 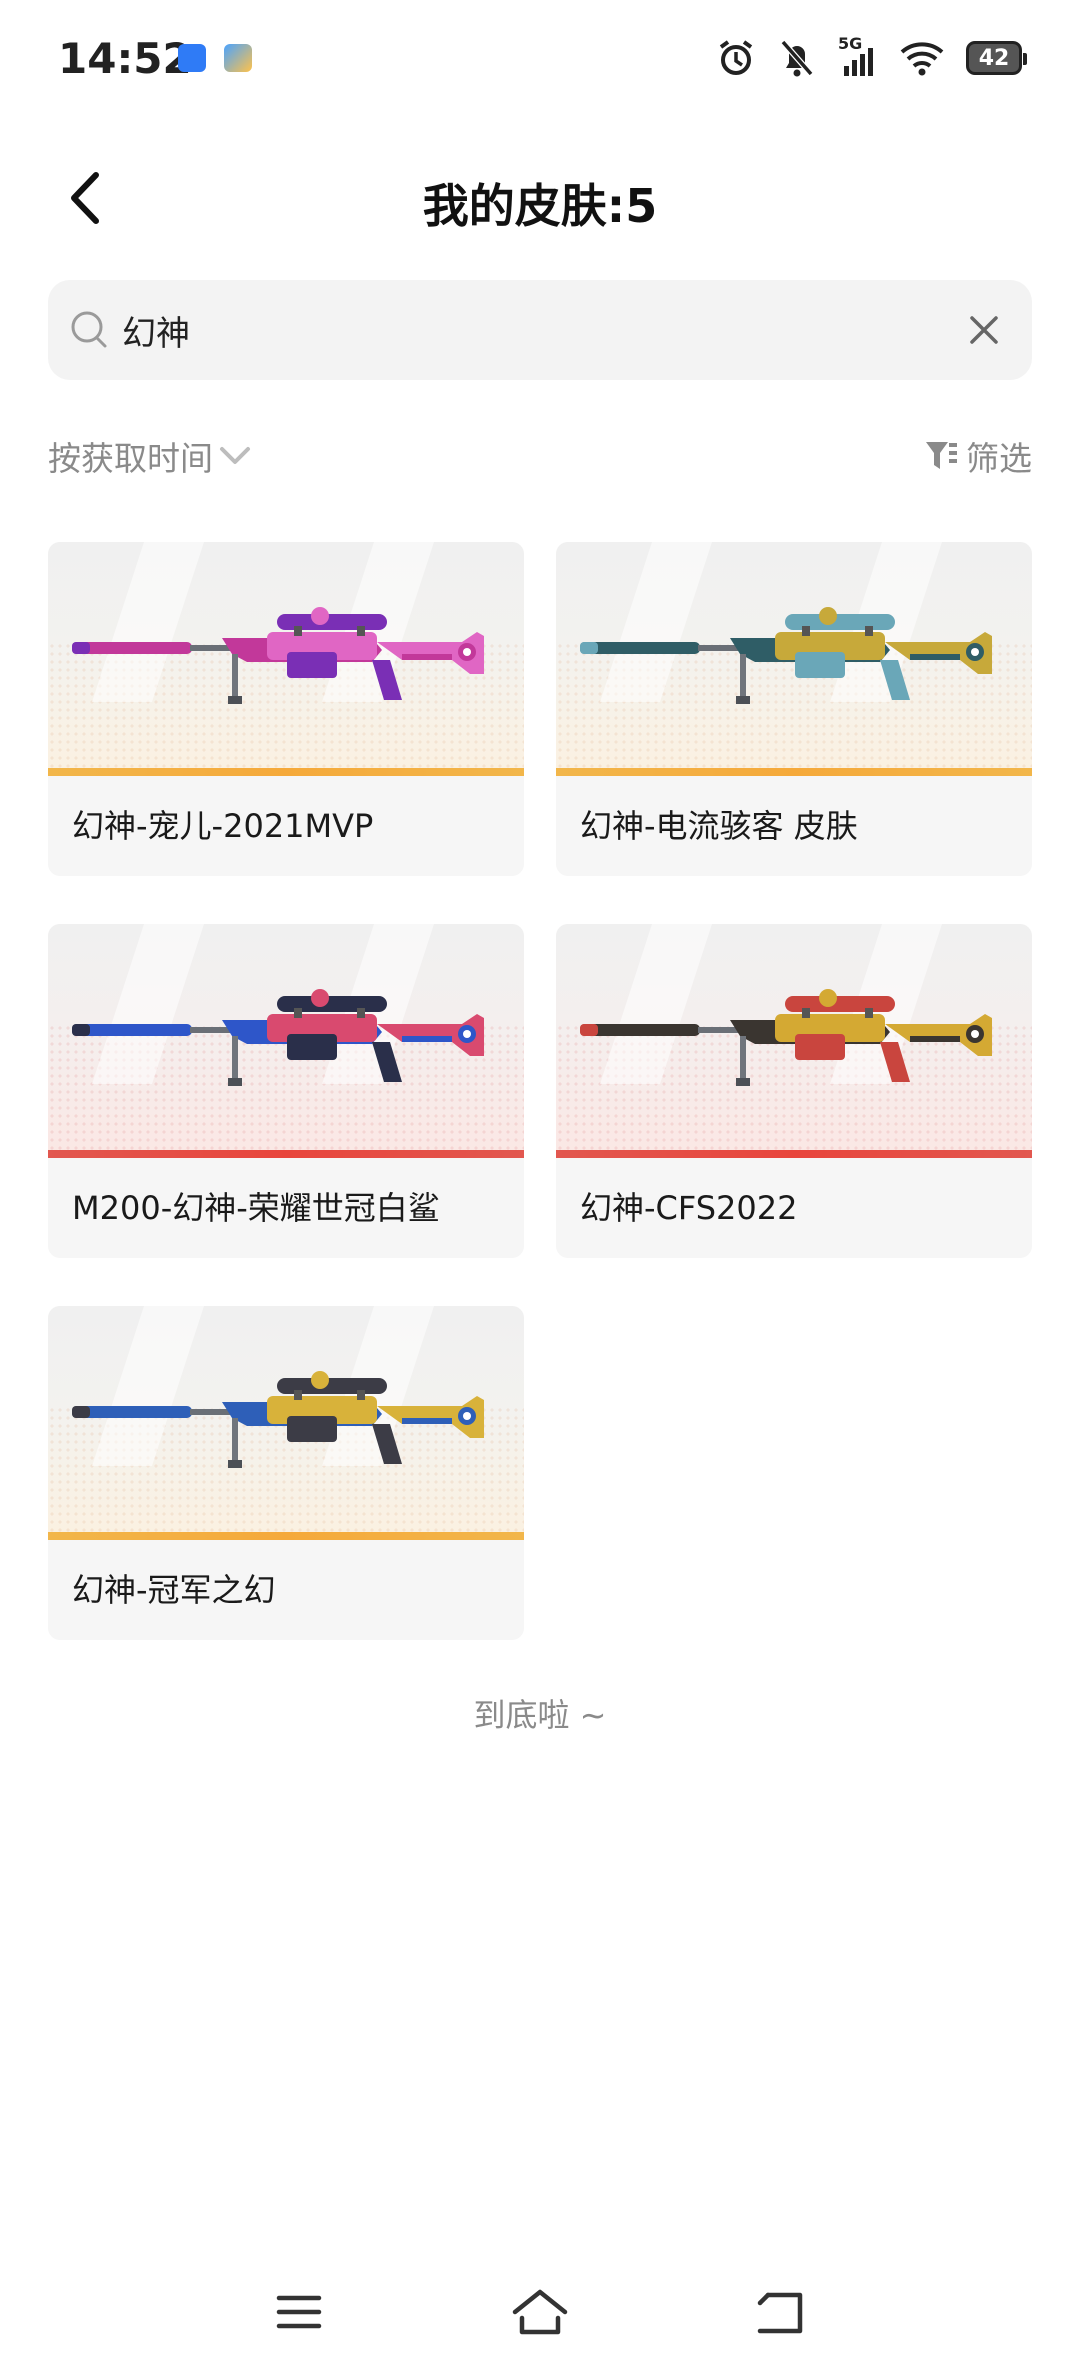 I want to click on skin-name: 幻神-冠军之幻, so click(x=174, y=1590).